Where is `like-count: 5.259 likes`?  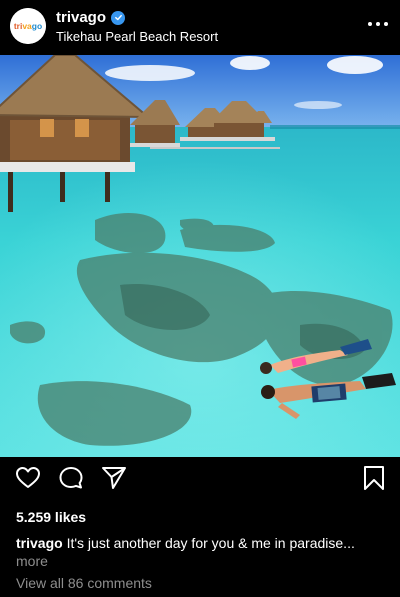 like-count: 5.259 likes is located at coordinates (51, 517).